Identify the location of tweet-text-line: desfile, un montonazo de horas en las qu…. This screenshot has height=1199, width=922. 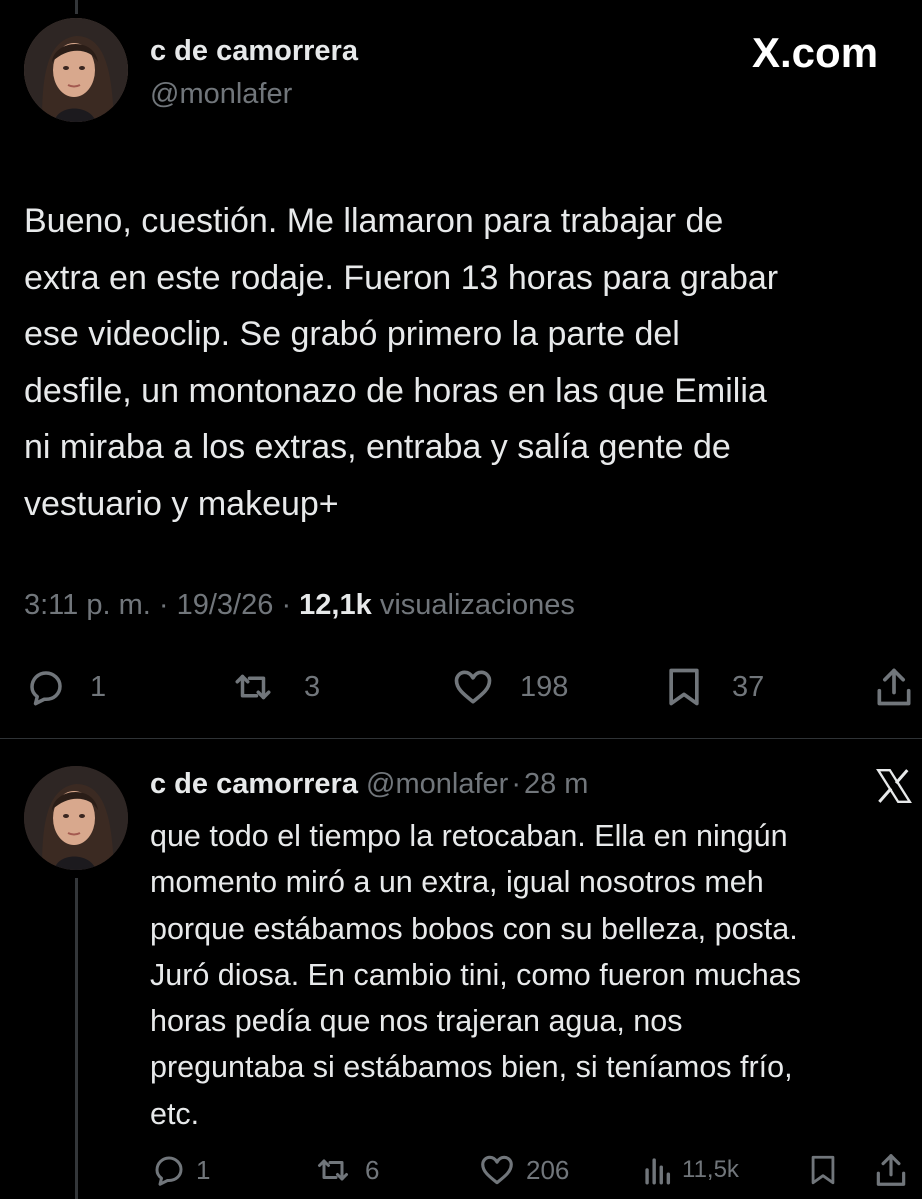
(395, 390).